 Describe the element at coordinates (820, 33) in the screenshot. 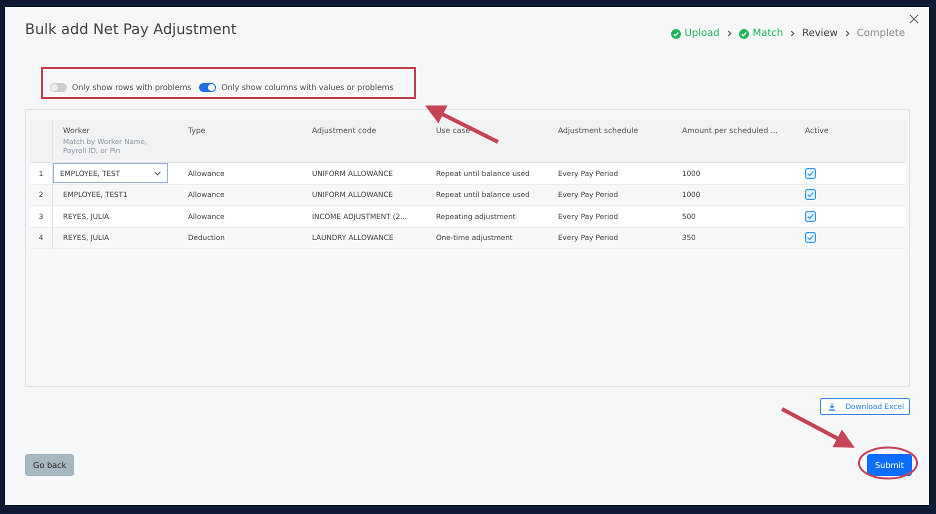

I see `step-label: Review` at that location.